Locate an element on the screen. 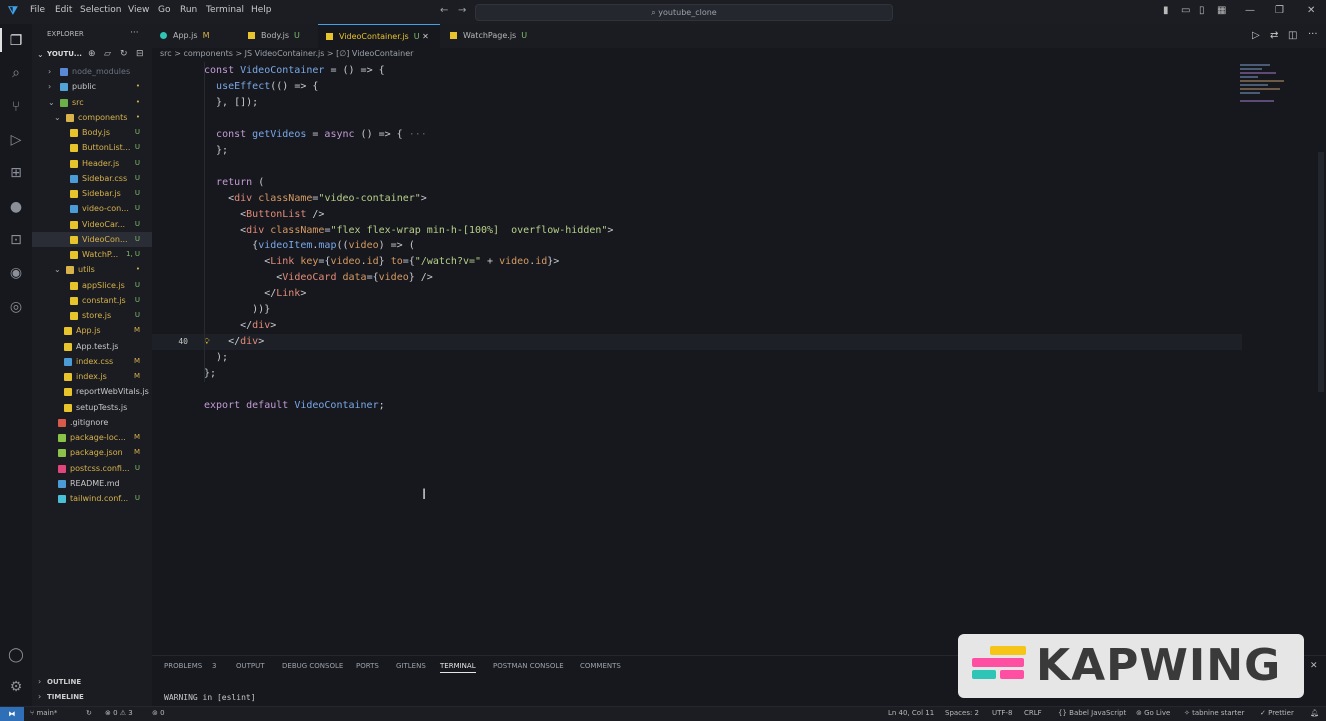  file-item: postcss.confi... U is located at coordinates (92, 468).